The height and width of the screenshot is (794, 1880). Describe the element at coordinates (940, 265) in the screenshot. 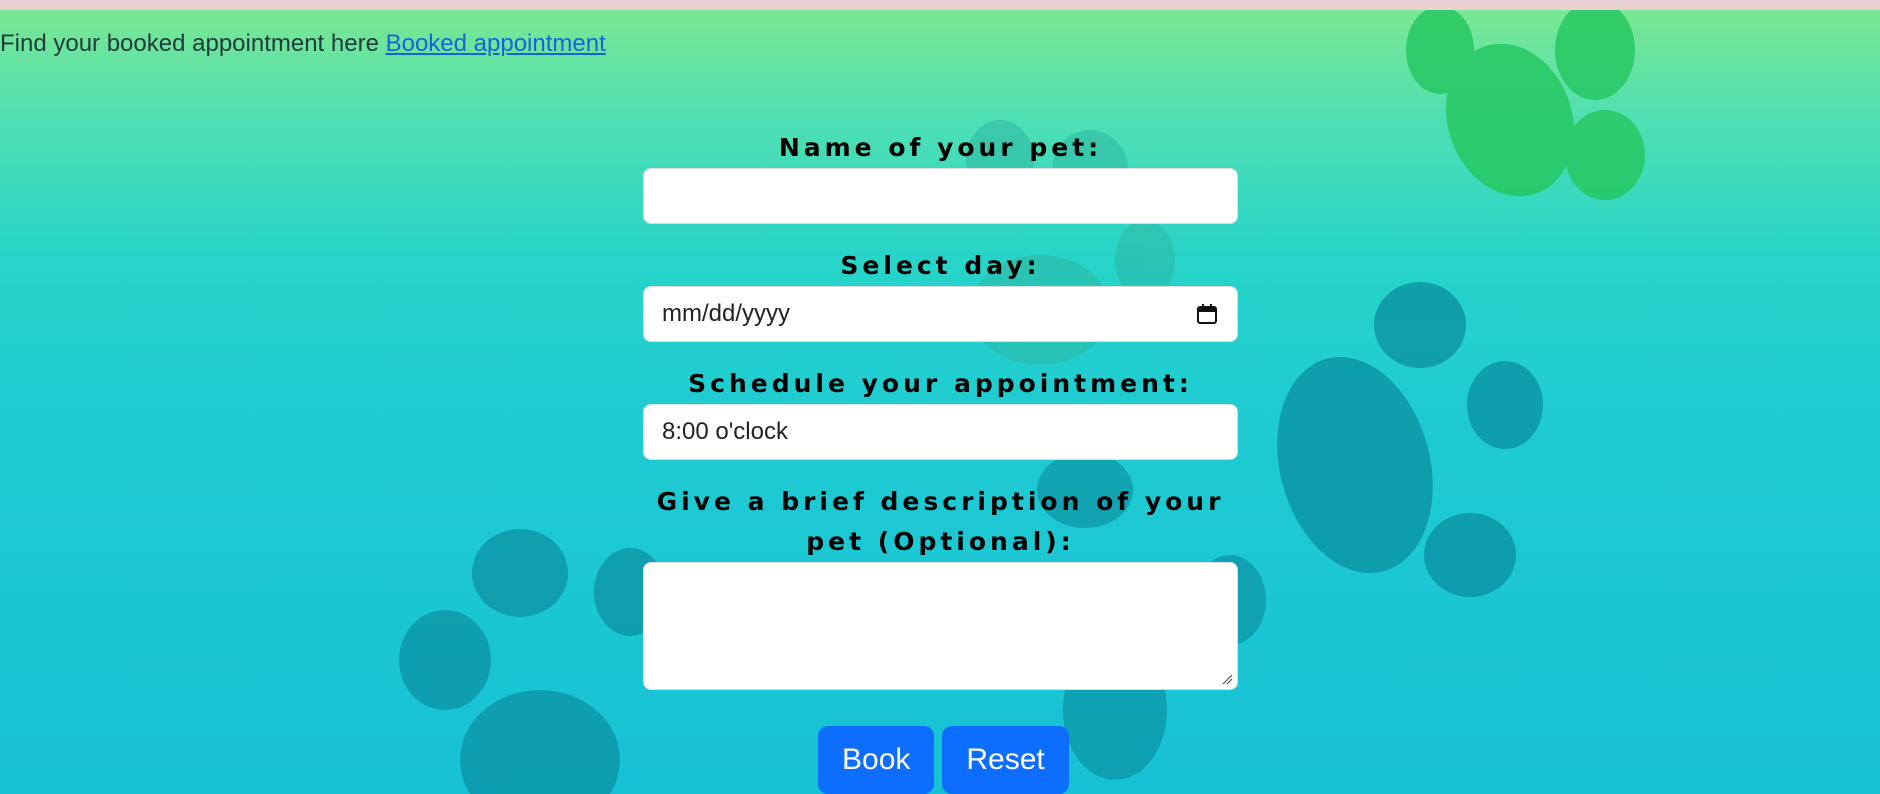

I see `select-day-label: Select day:` at that location.